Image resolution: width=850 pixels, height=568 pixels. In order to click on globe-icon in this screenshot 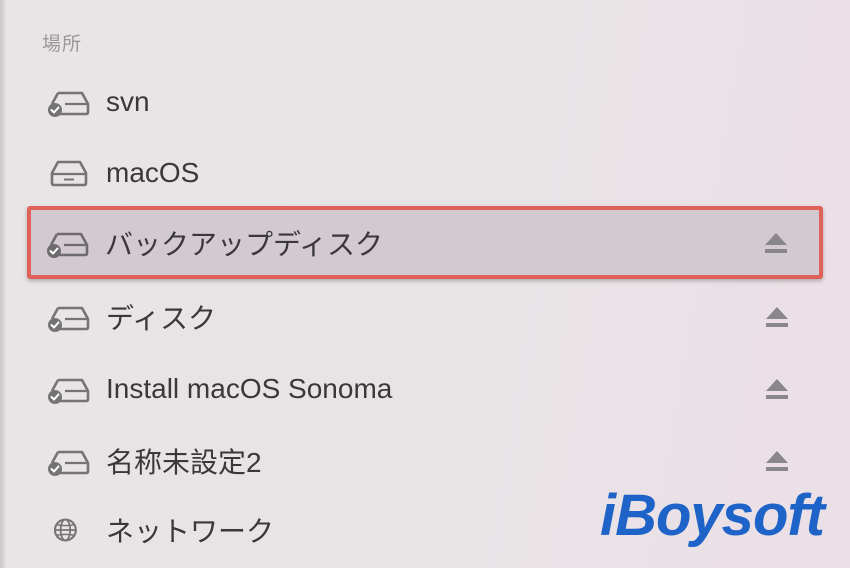, I will do `click(65, 530)`.